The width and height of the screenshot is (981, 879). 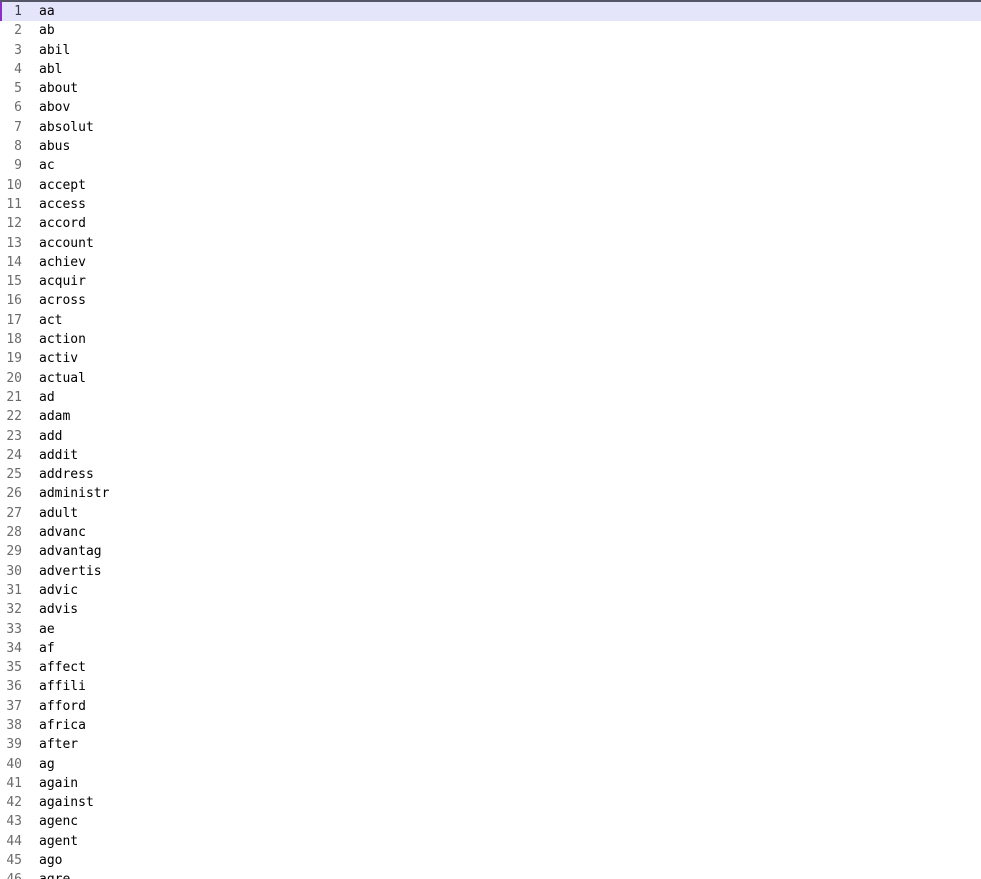 What do you see at coordinates (510, 744) in the screenshot?
I see `line-text: after` at bounding box center [510, 744].